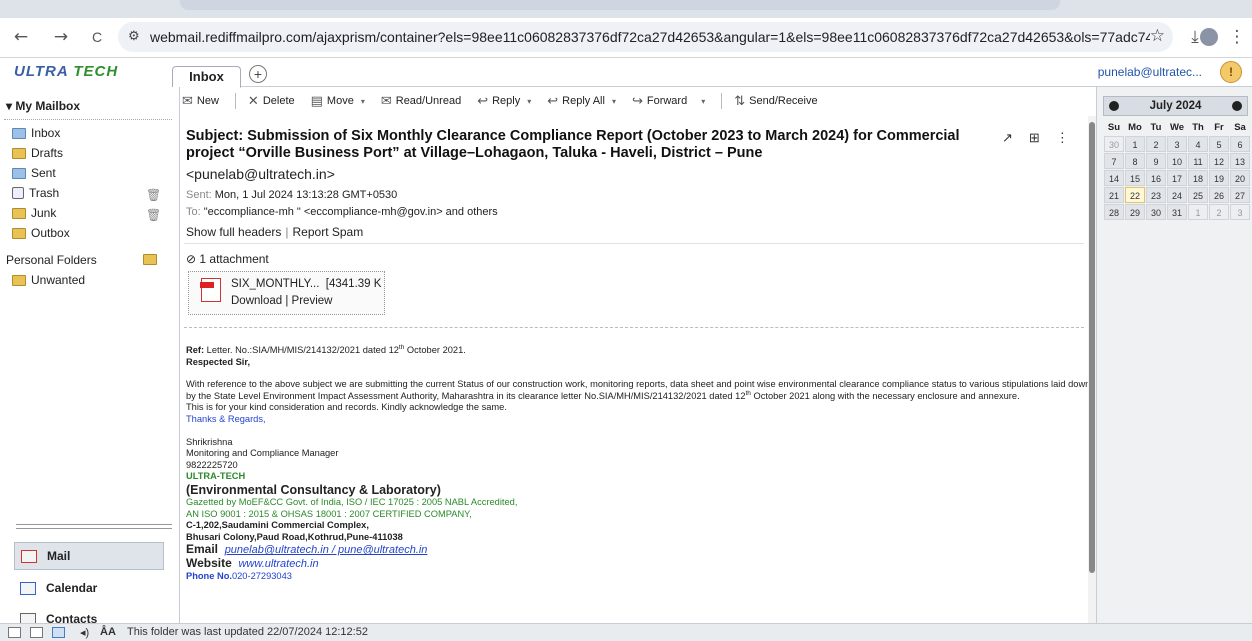 This screenshot has height=641, width=1252. Describe the element at coordinates (1240, 195) in the screenshot. I see `calendar-day: 27` at that location.